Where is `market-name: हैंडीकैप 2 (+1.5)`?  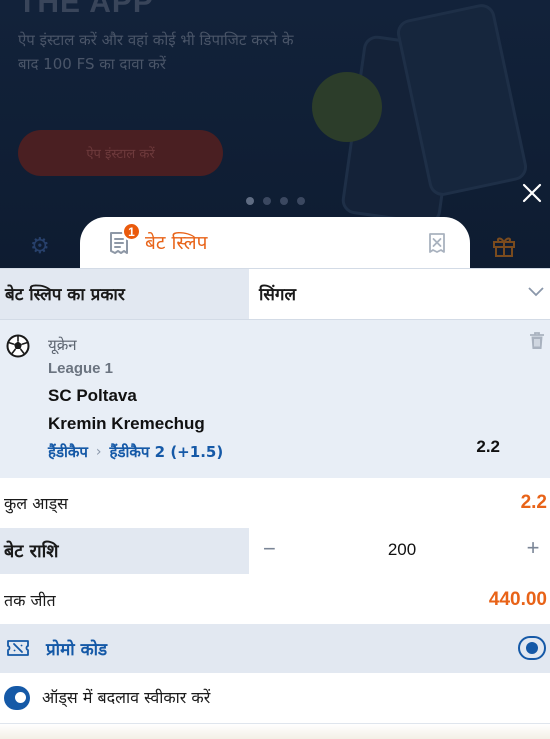
market-name: हैंडीकैप 2 (+1.5) is located at coordinates (166, 452).